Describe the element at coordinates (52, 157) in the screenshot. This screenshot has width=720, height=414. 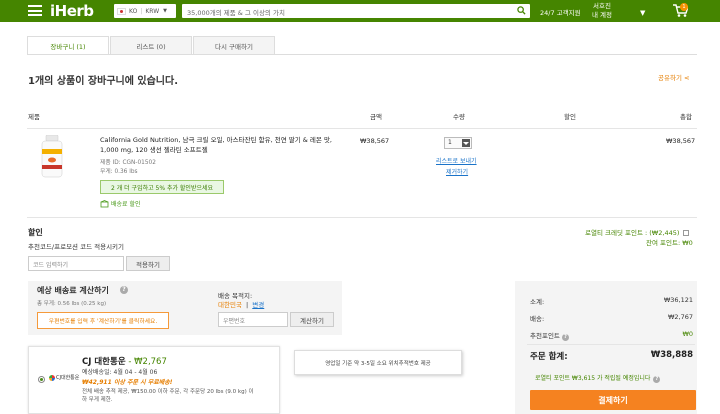
I see `product-image` at that location.